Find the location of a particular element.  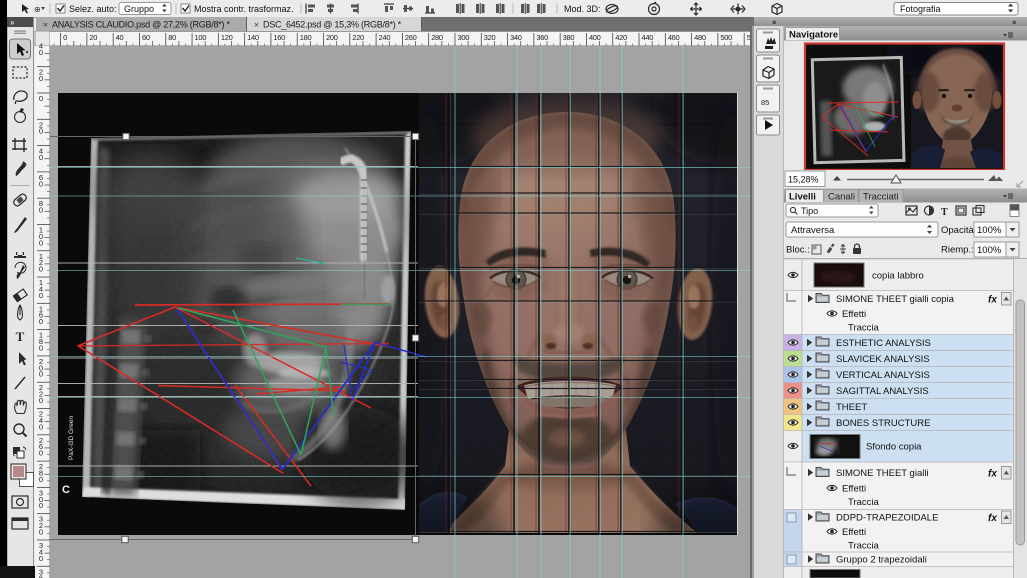

svg-text: 40 is located at coordinates (120, 37).